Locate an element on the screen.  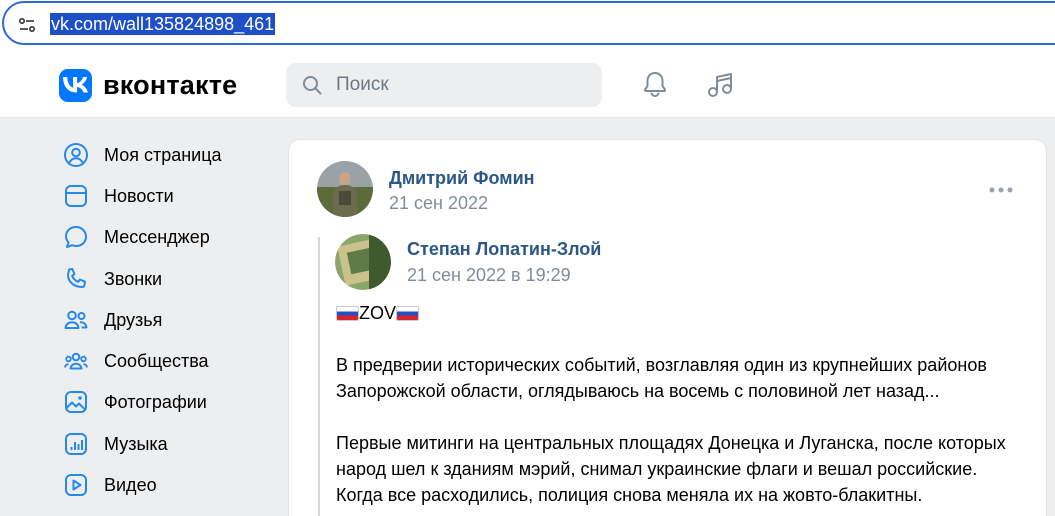
news-icon is located at coordinates (76, 196).